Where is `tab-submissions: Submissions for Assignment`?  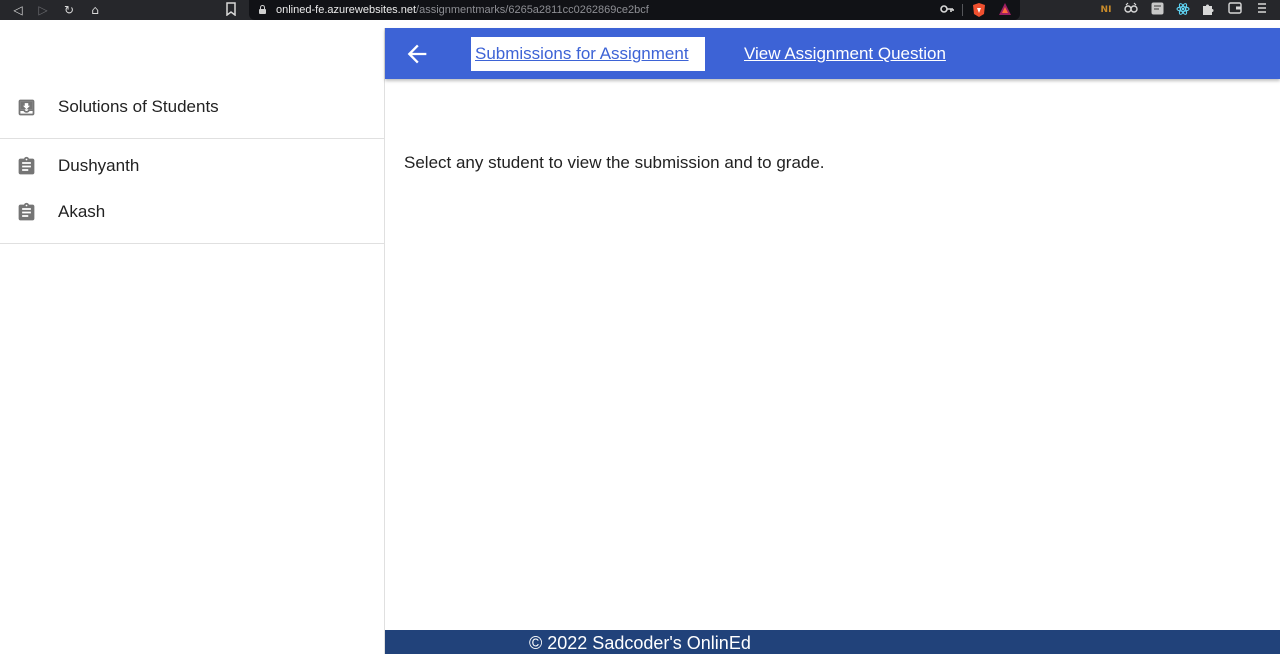
tab-submissions: Submissions for Assignment is located at coordinates (588, 54).